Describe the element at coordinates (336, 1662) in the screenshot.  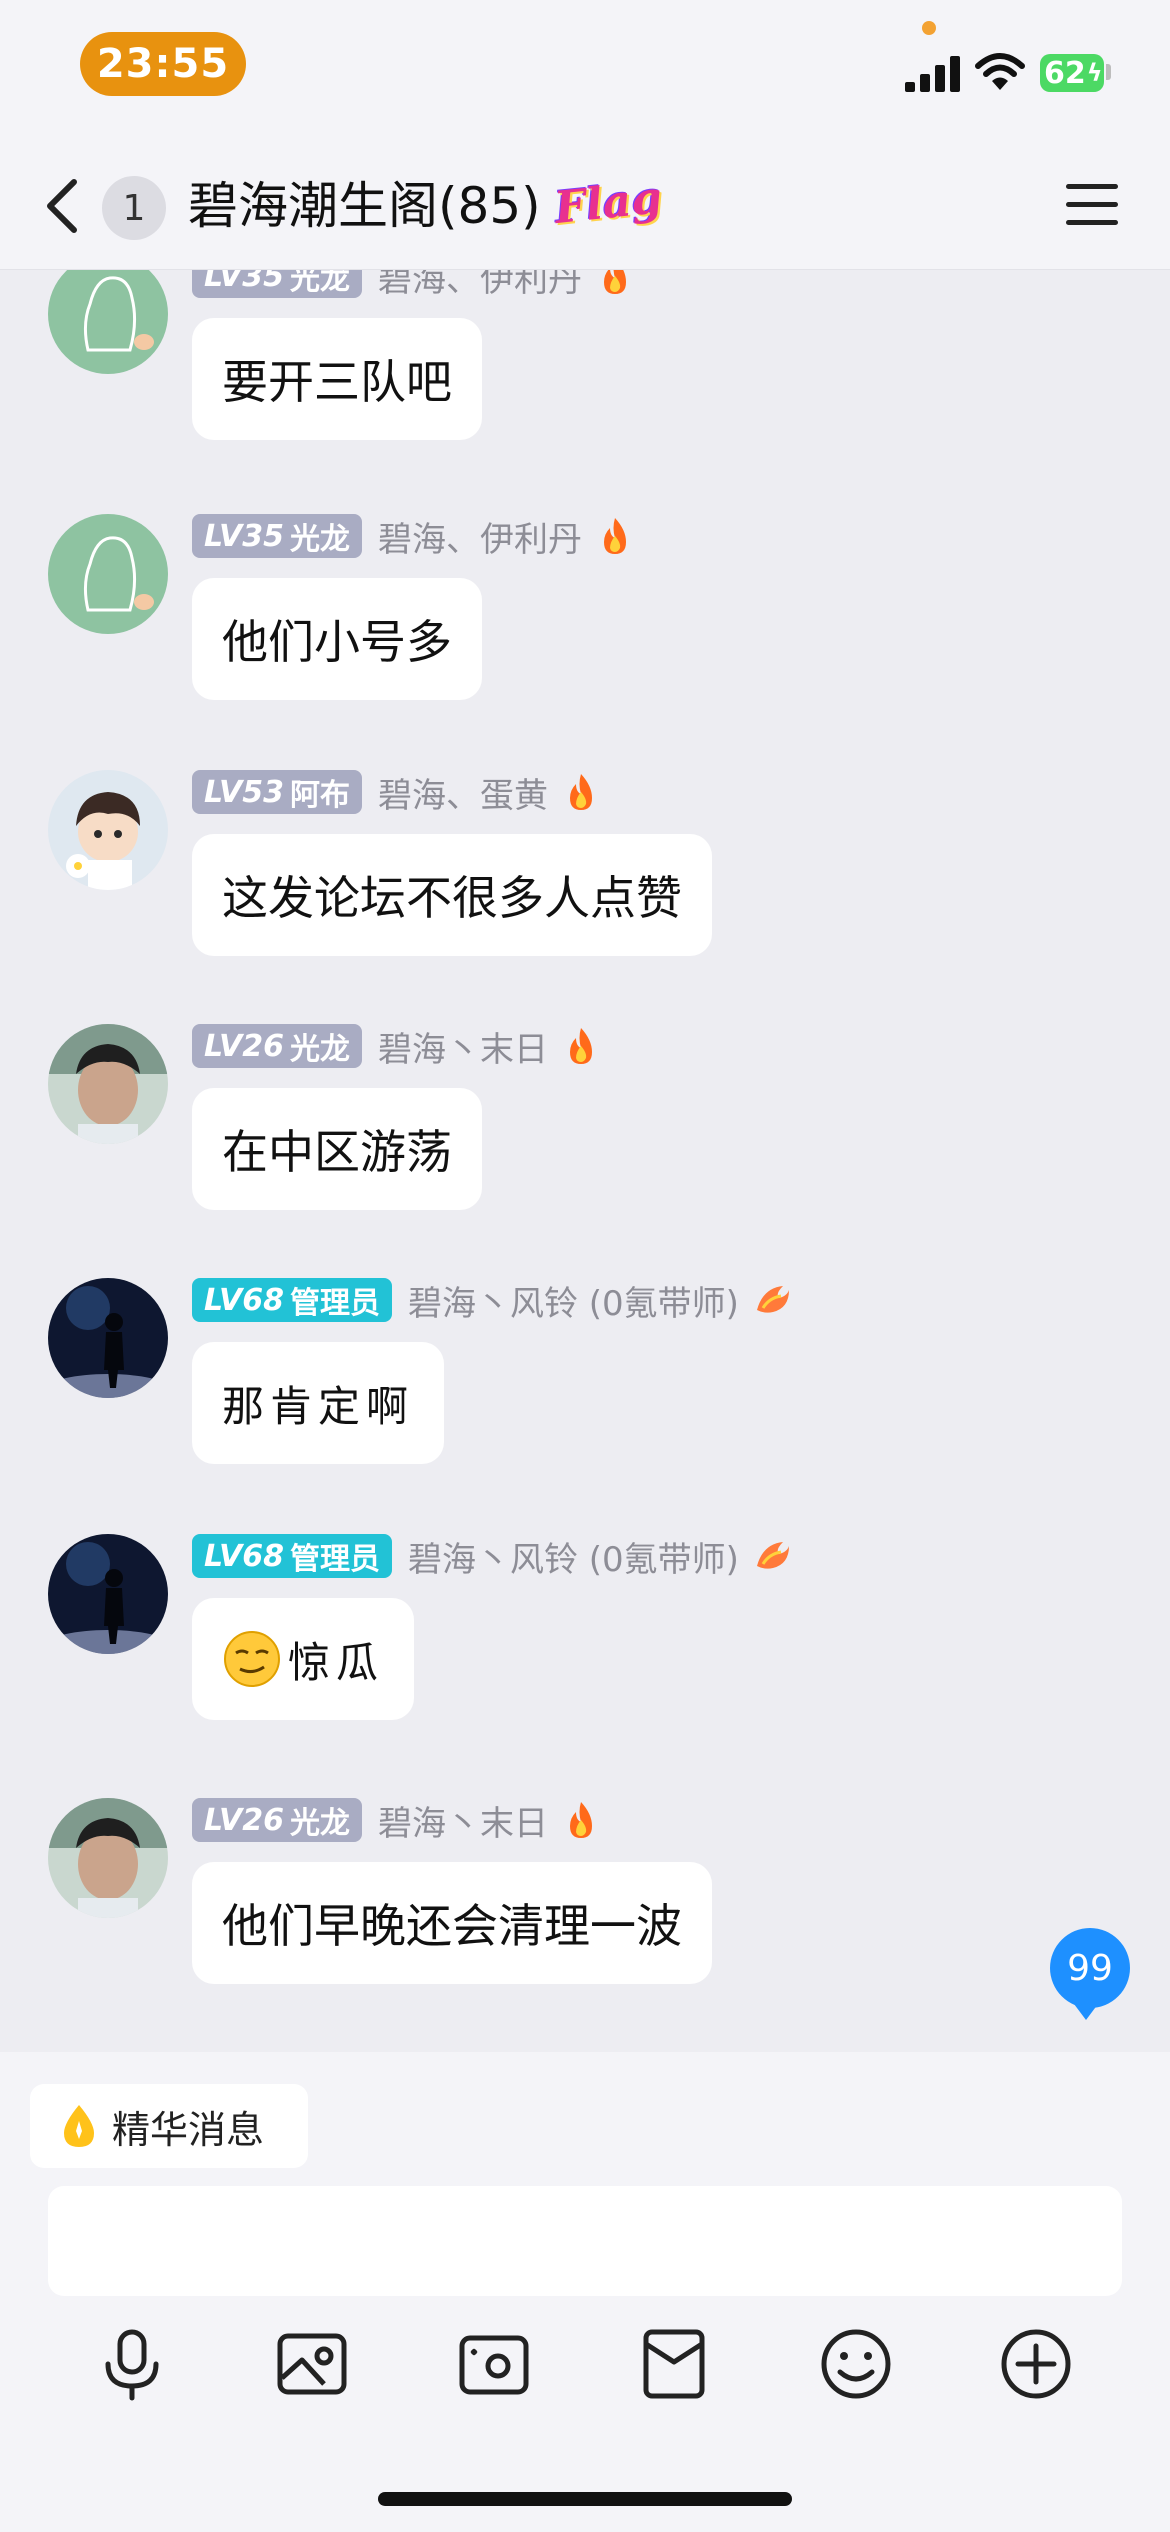
I see `message-text: 惊瓜` at that location.